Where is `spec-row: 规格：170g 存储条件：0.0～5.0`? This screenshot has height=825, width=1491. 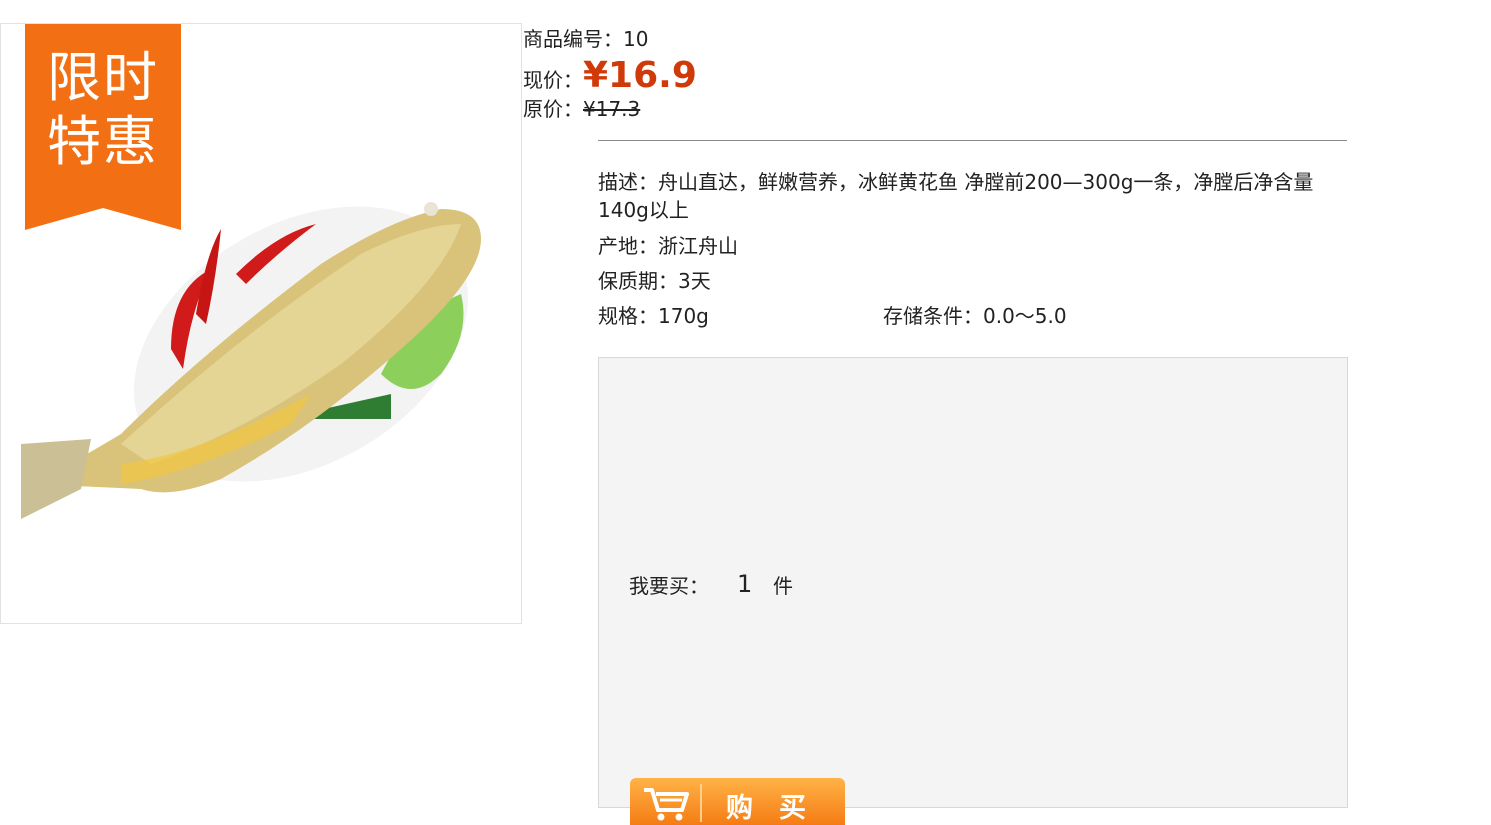 spec-row: 规格：170g 存储条件：0.0～5.0 is located at coordinates (968, 316).